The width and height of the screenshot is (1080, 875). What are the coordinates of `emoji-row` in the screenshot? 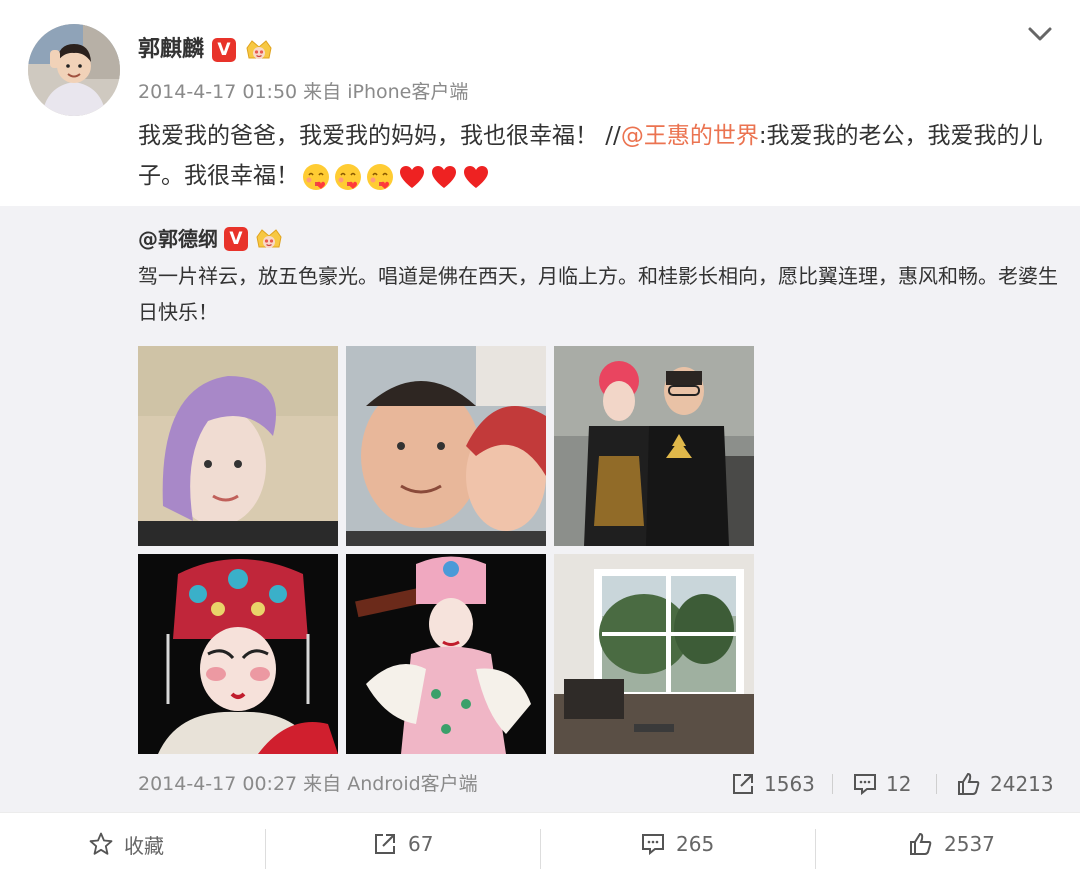 It's located at (396, 177).